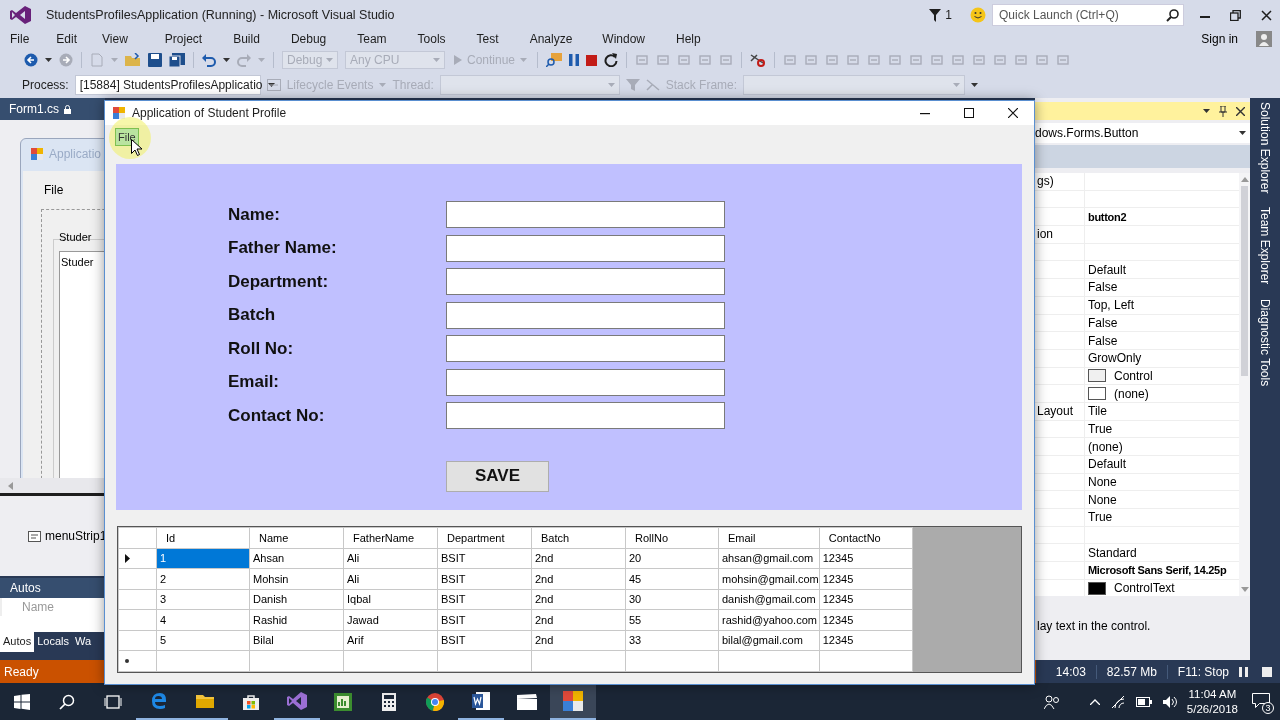 This screenshot has width=1280, height=720. Describe the element at coordinates (296, 578) in the screenshot. I see `table-cell: Mohsin` at that location.